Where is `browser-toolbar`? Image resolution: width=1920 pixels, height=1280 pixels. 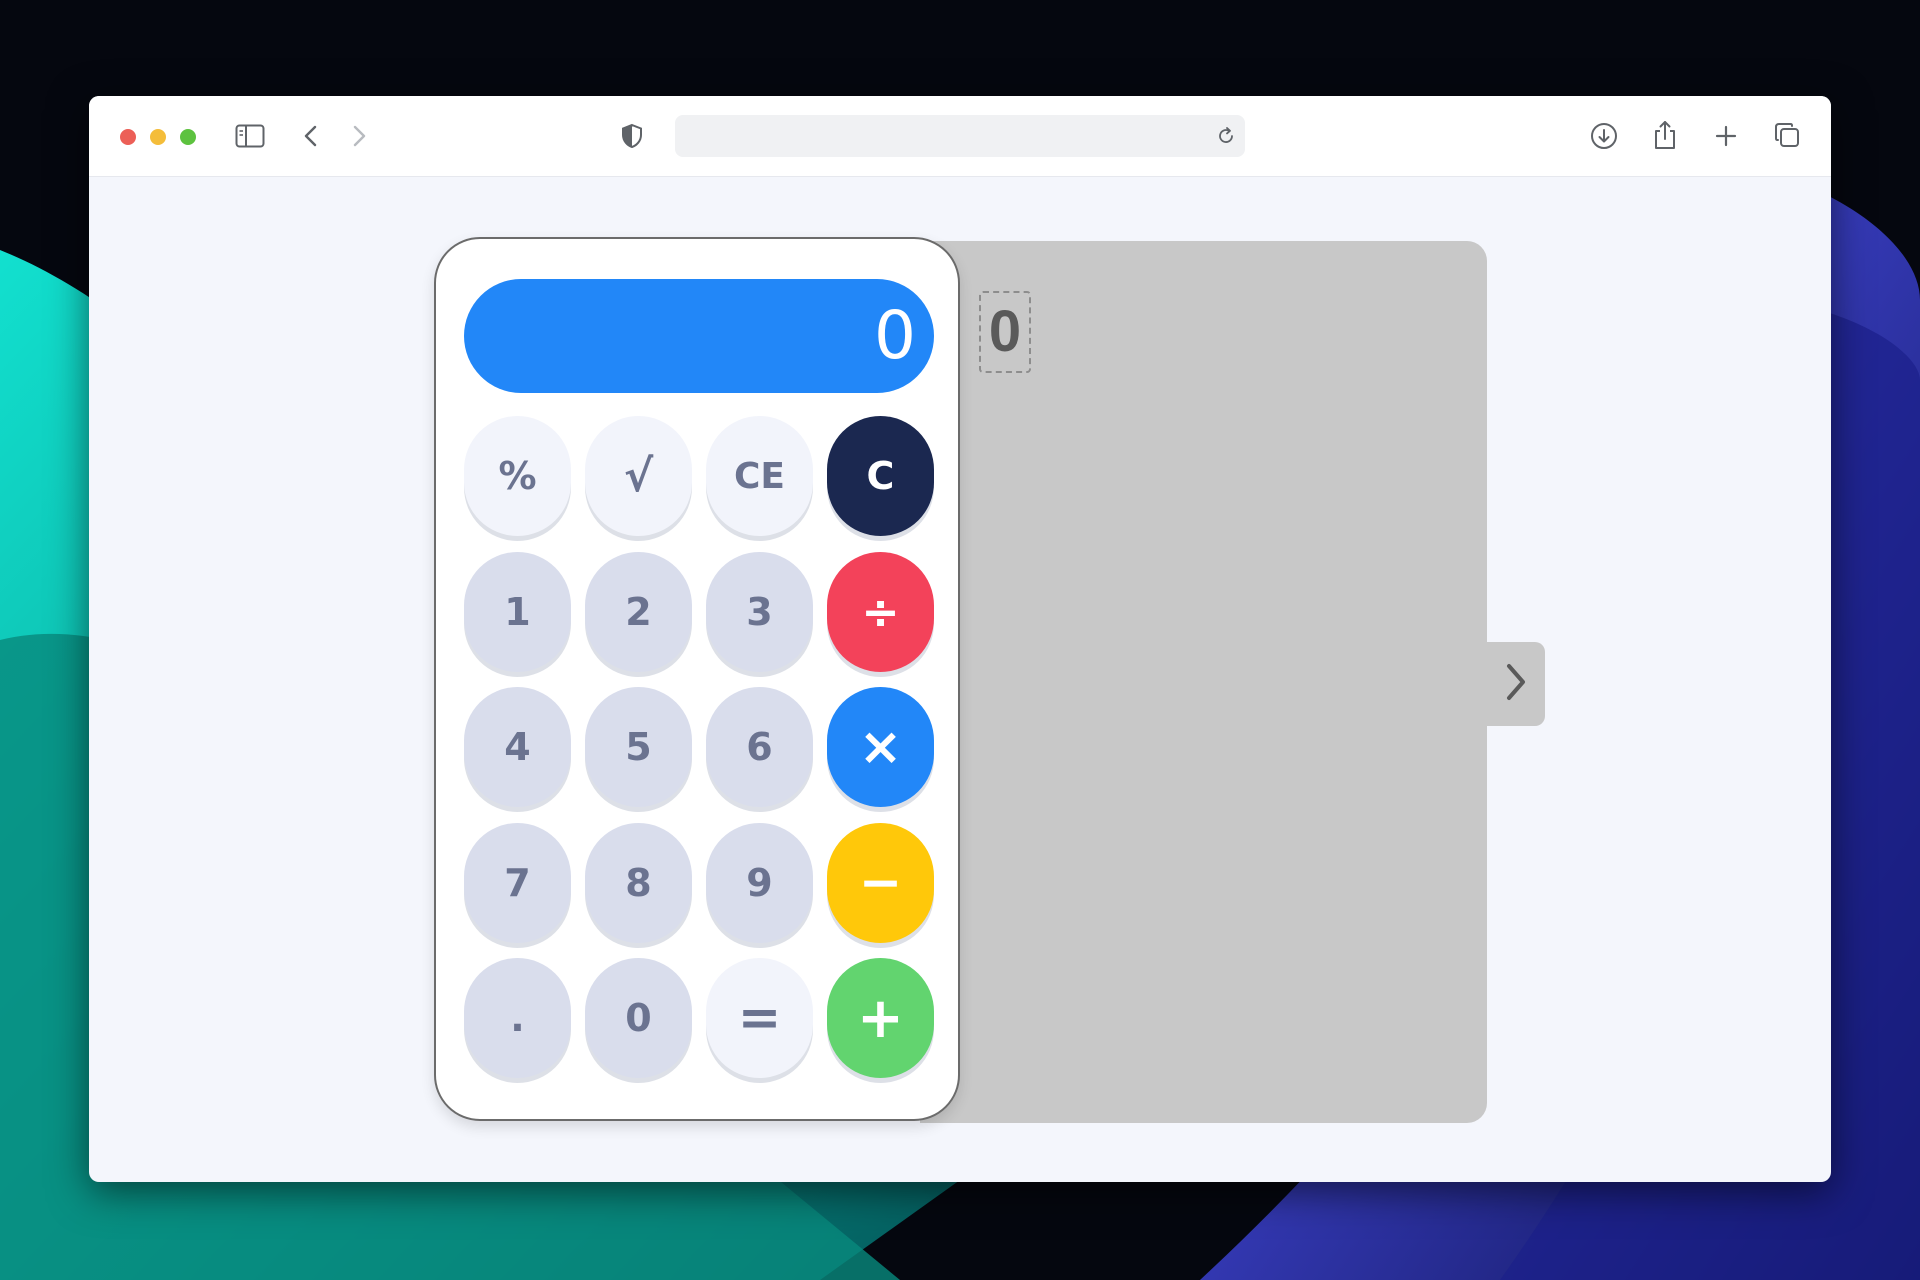 browser-toolbar is located at coordinates (960, 136).